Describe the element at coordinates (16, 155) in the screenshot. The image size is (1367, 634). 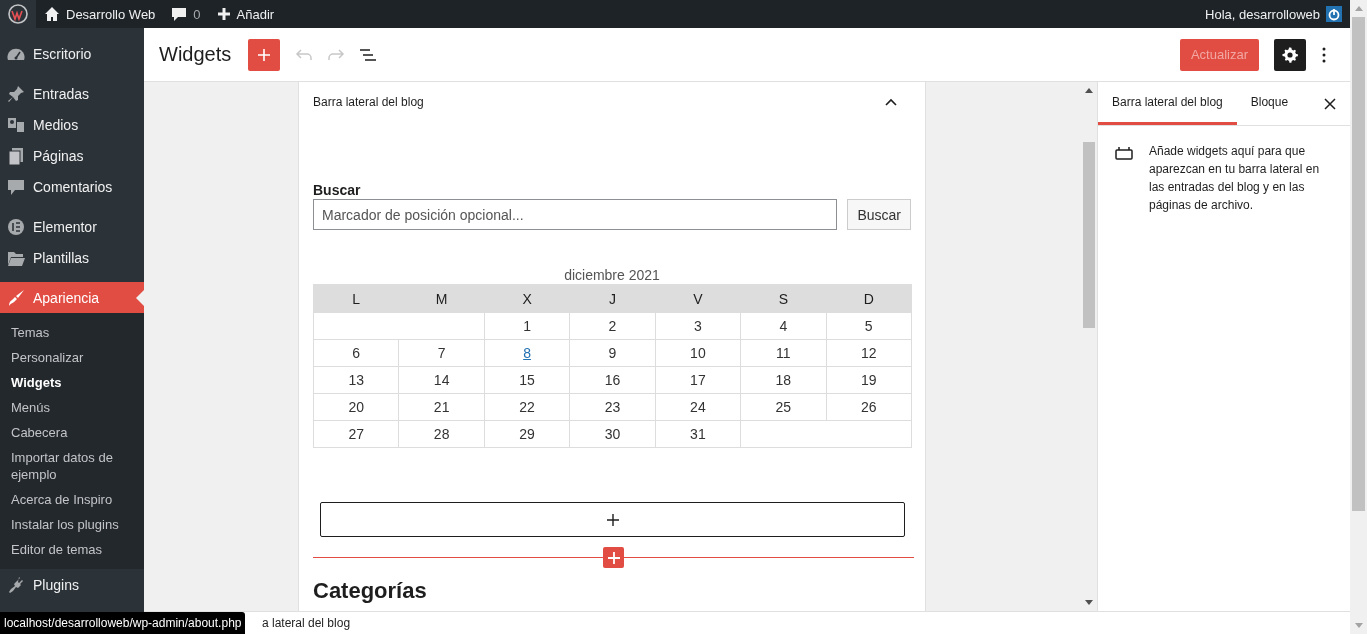
I see `pages-icon` at that location.